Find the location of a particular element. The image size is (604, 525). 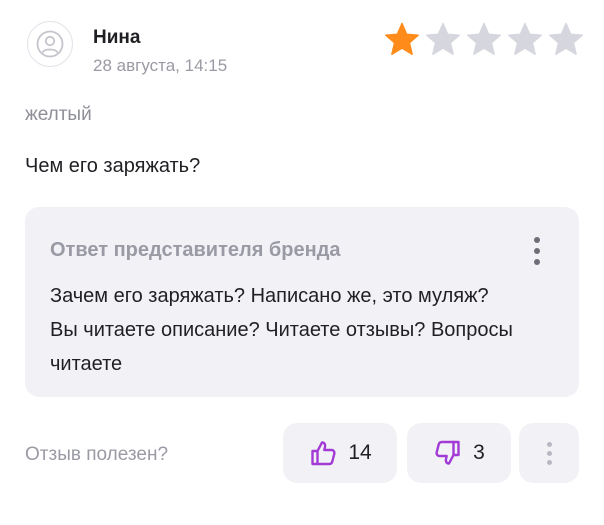

dislike-button: 3 is located at coordinates (459, 453).